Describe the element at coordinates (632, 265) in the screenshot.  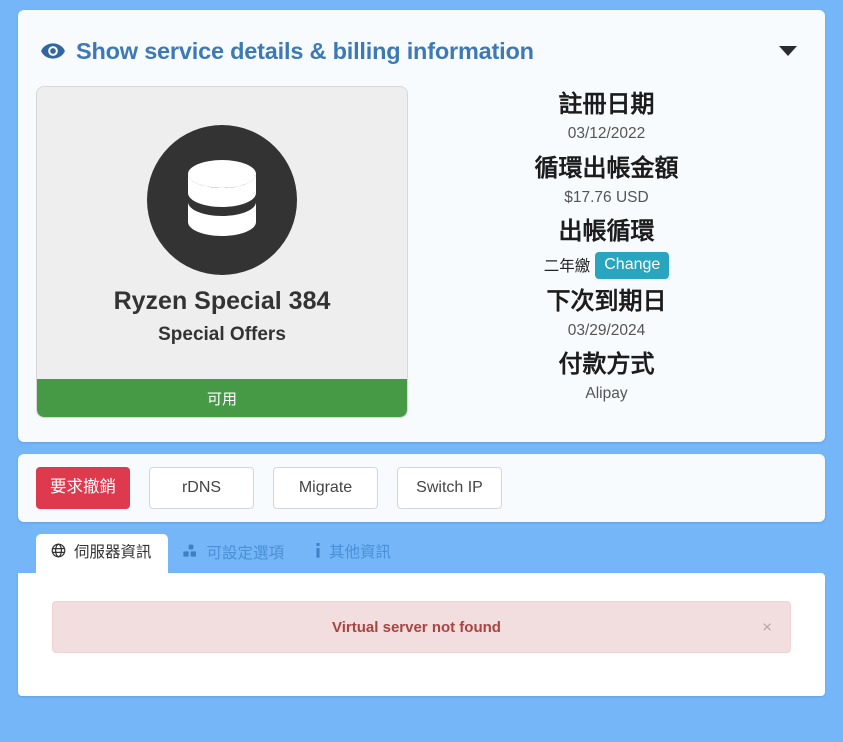
I see `change-billing-cycle-button: Change` at that location.